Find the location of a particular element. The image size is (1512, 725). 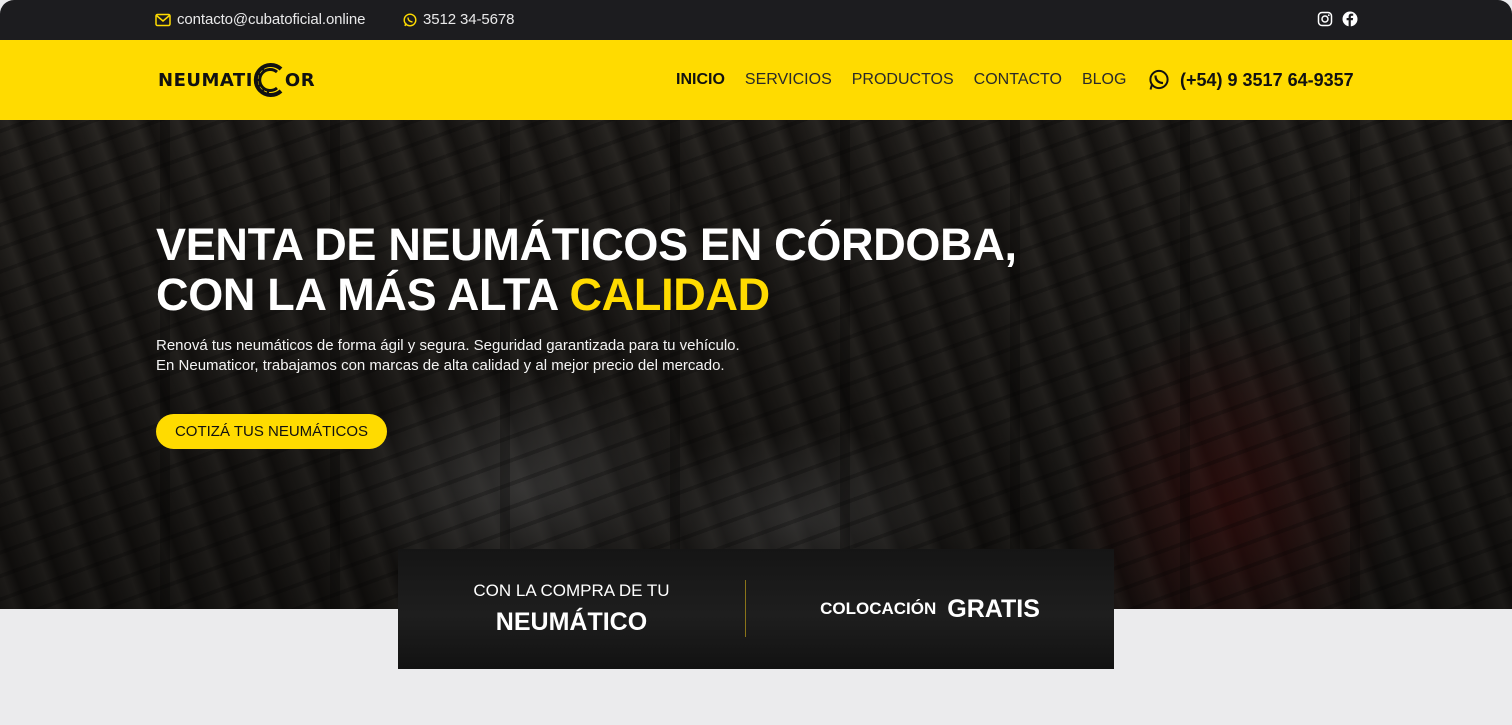

phone-link: 3512 34-5678 is located at coordinates (458, 19).